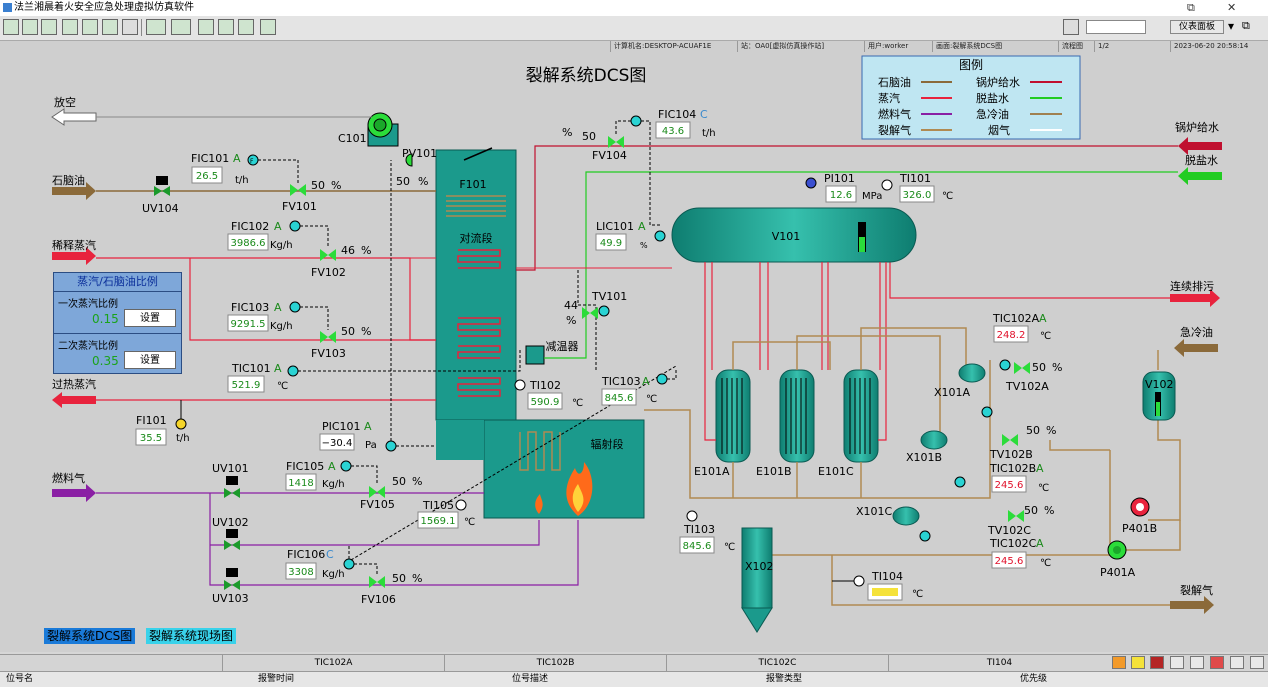  Describe the element at coordinates (90, 636) in the screenshot. I see `nav-dcs-button: 裂解系统DCS图` at that location.